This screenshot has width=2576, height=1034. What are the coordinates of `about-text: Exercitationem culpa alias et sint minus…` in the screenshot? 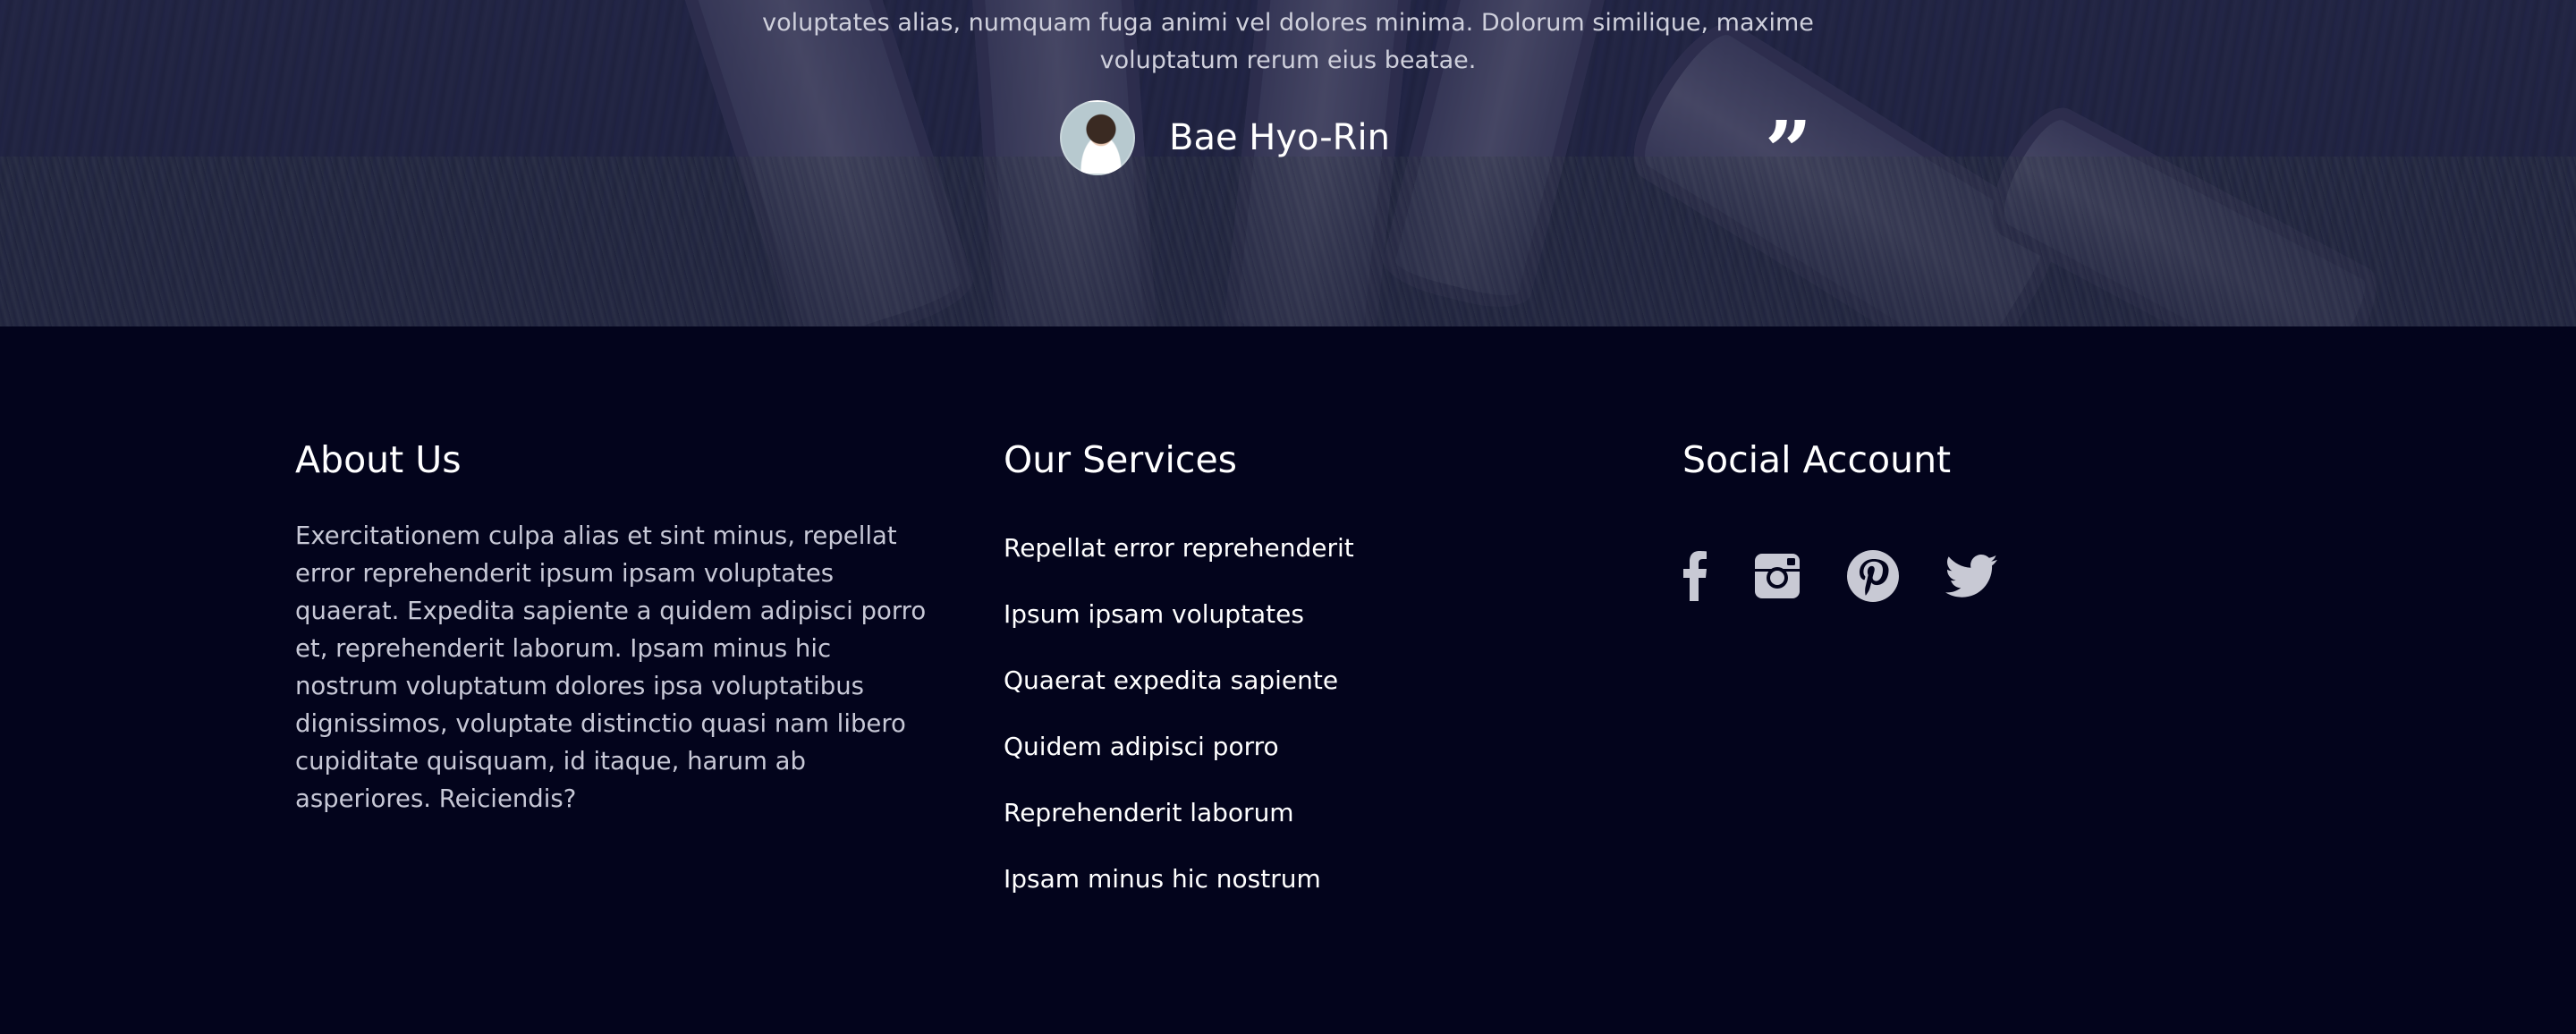 It's located at (611, 667).